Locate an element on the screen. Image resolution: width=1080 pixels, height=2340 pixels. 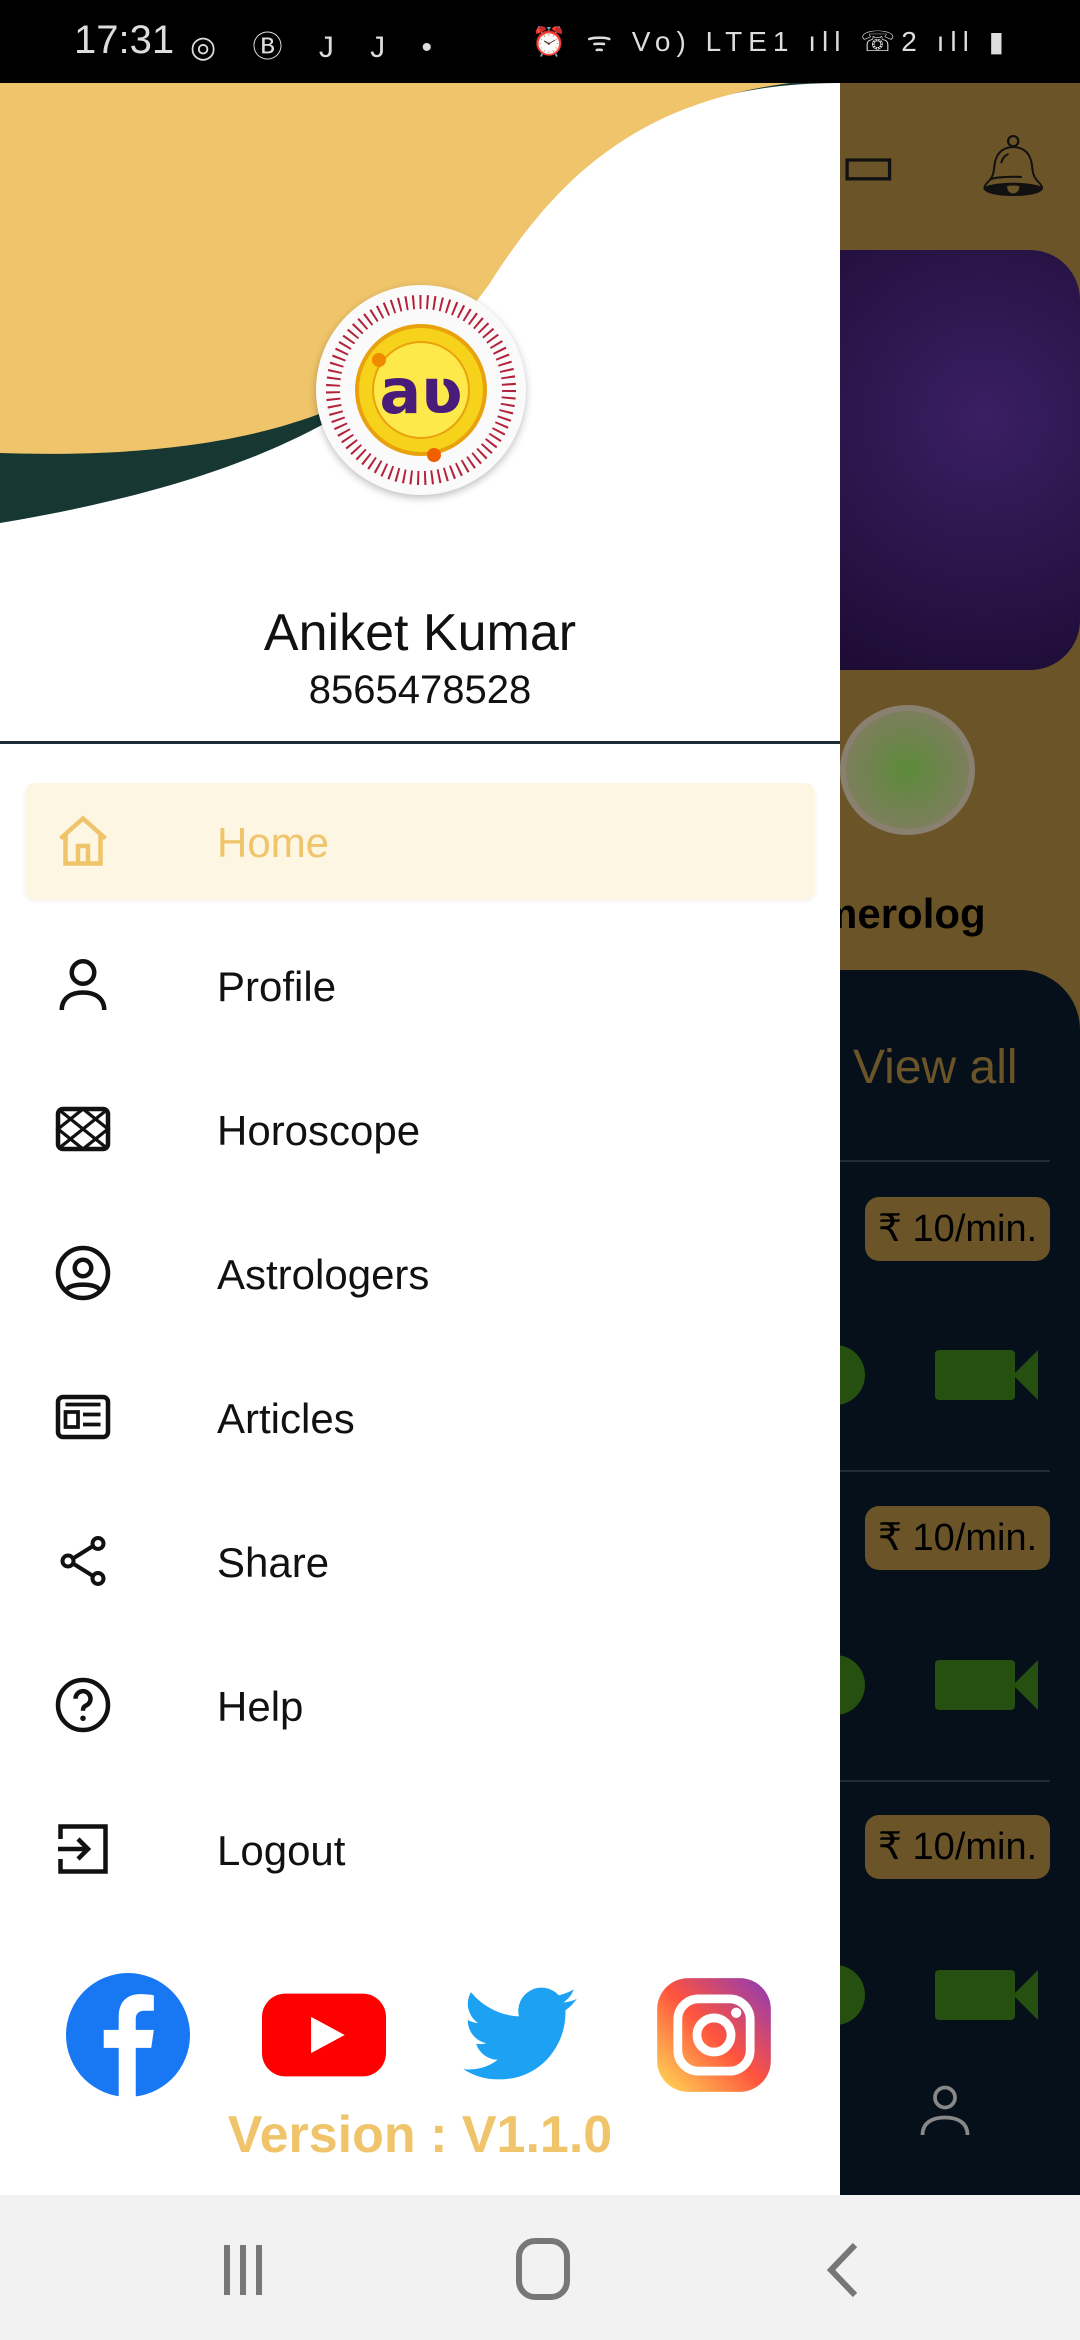
back-button is located at coordinates (845, 2270).